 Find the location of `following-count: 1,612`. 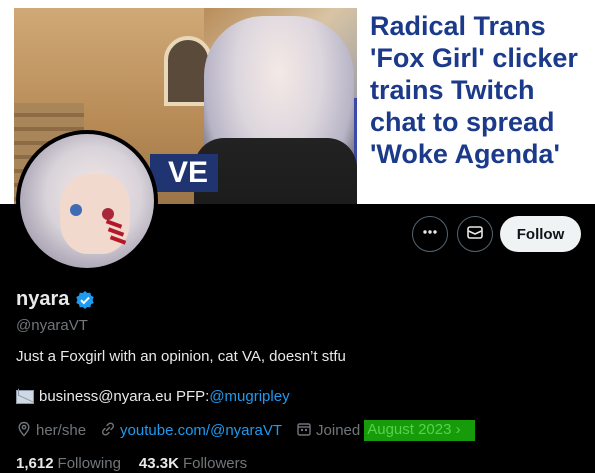

following-count: 1,612 is located at coordinates (35, 463).